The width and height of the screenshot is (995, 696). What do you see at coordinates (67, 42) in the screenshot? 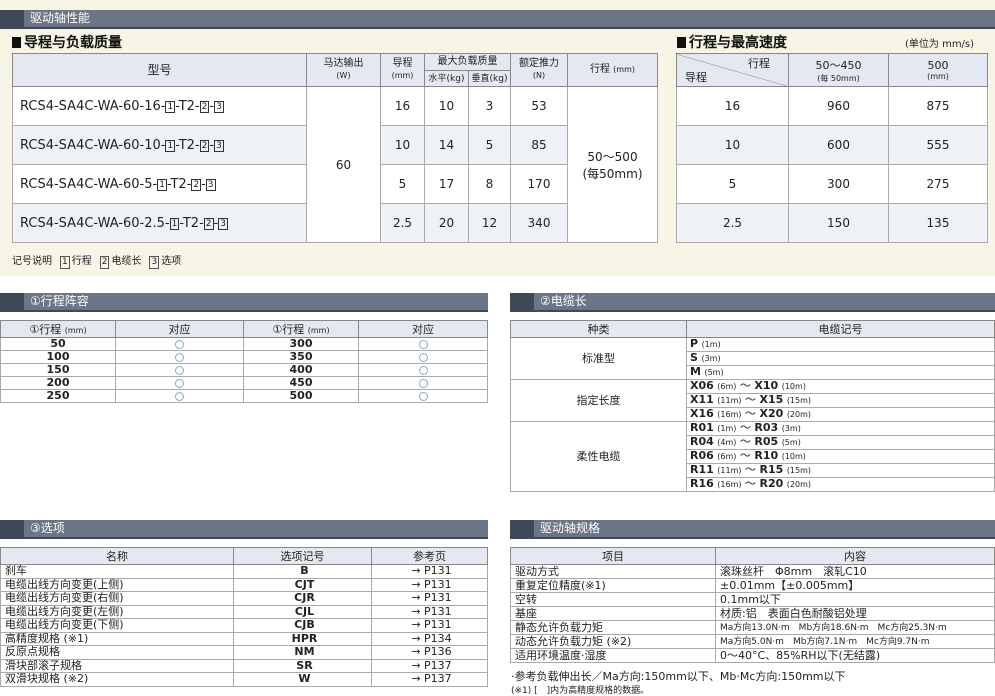
I see `lead-payload-heading: 导程与负载质量` at bounding box center [67, 42].